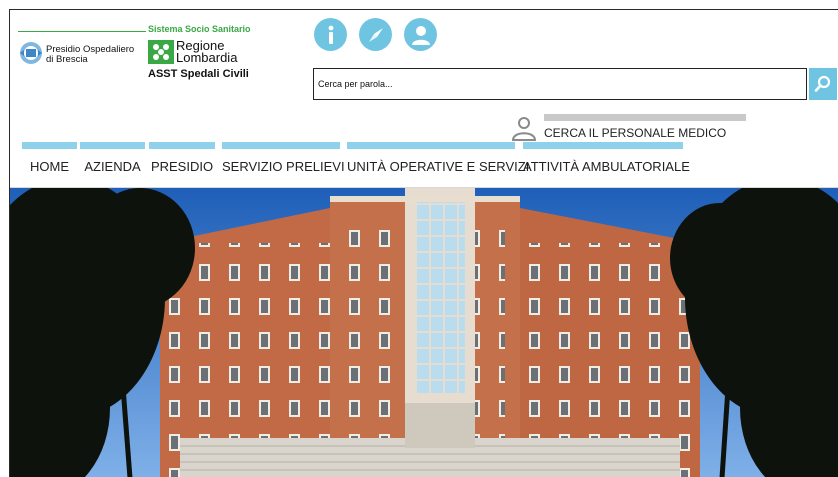 The width and height of the screenshot is (838, 477). I want to click on compass-button, so click(375, 34).